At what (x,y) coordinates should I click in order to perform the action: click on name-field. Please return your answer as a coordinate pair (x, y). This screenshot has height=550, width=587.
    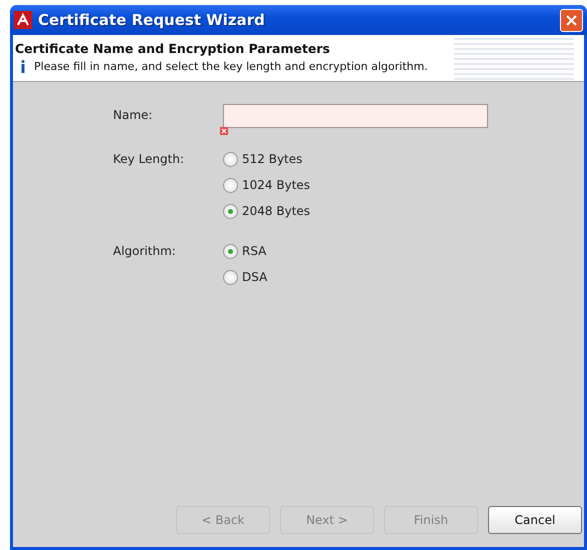
    Looking at the image, I should click on (355, 116).